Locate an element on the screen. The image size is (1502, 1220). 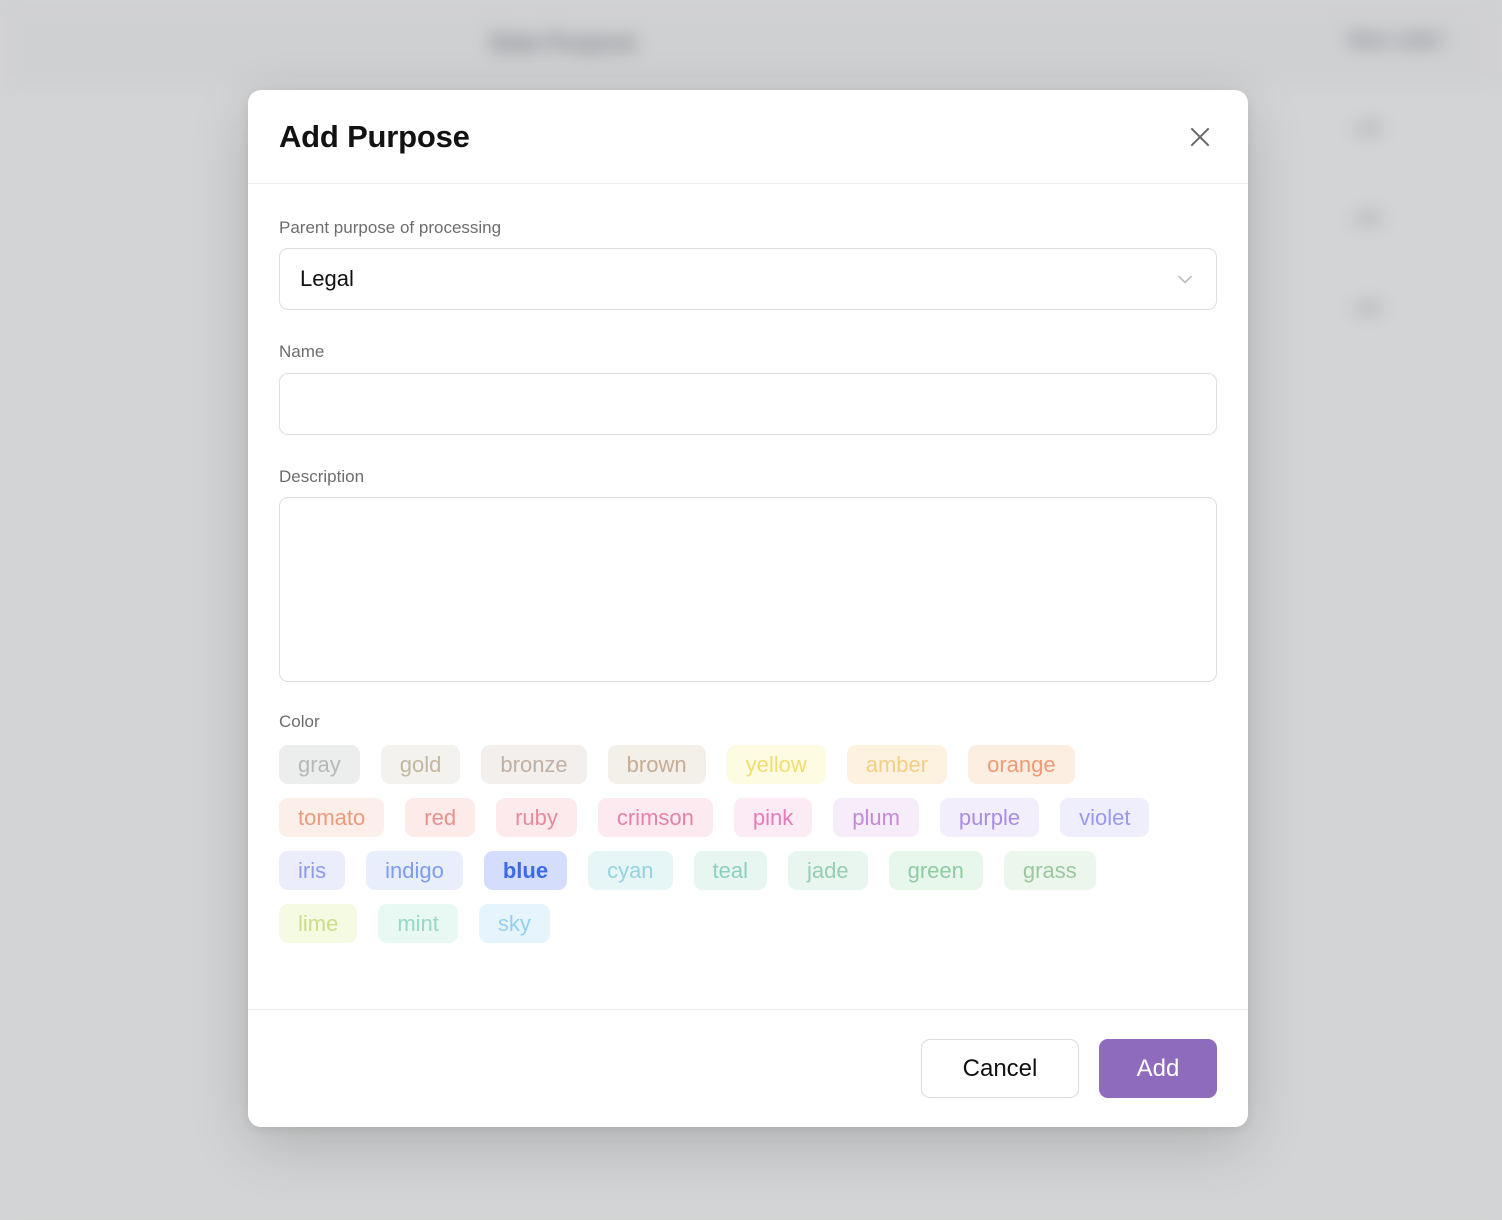
parent-purpose-select: Legal is located at coordinates (748, 279).